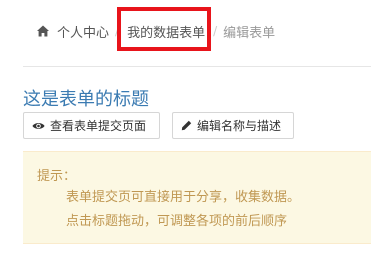 This screenshot has height=253, width=371. I want to click on breadcrumb: 个人中心 / 我的数据表单 / 编辑表单, so click(156, 28).